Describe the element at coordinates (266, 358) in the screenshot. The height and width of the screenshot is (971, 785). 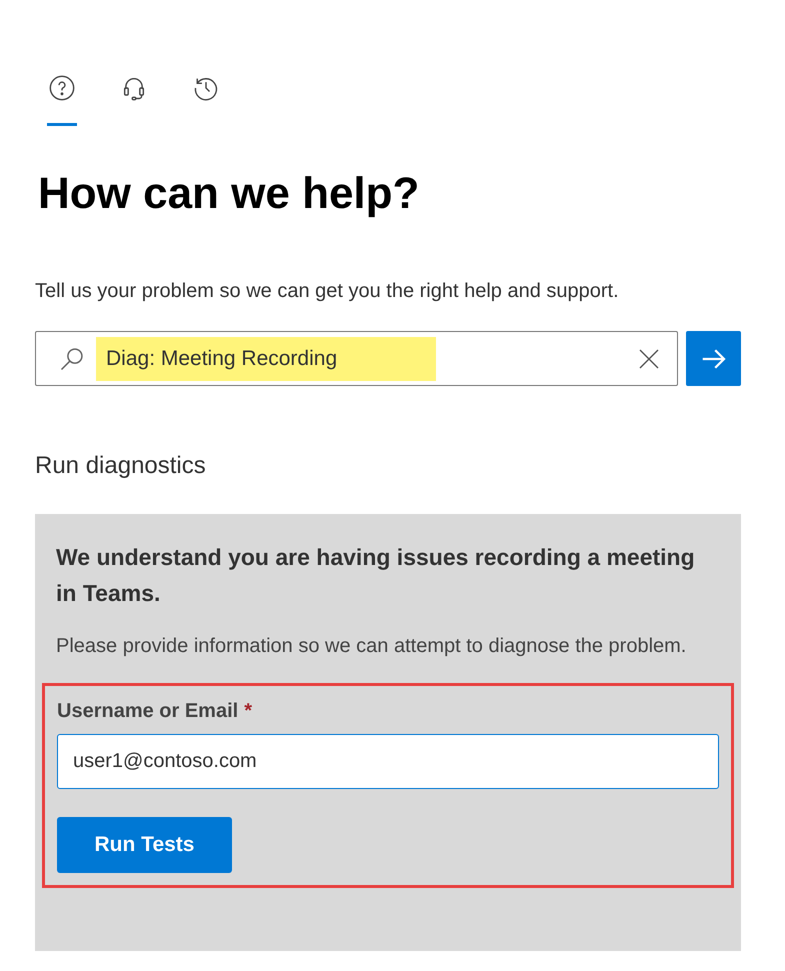
I see `search-value: Diag: Meeting Recording` at that location.